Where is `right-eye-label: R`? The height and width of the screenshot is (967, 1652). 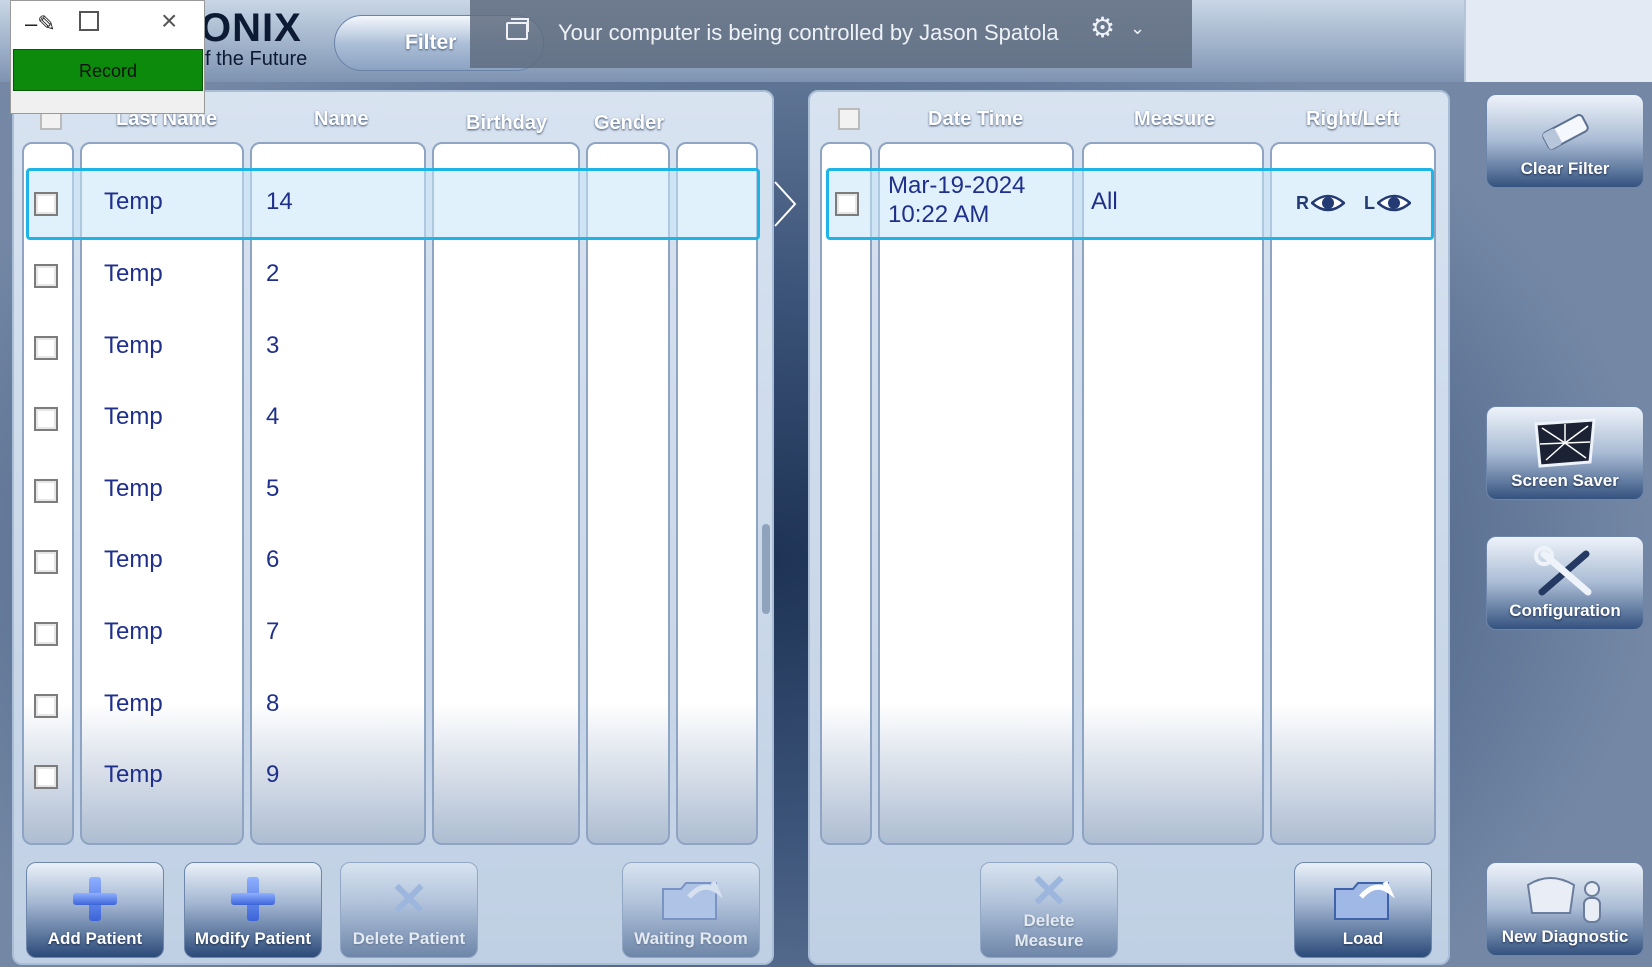 right-eye-label: R is located at coordinates (1302, 202).